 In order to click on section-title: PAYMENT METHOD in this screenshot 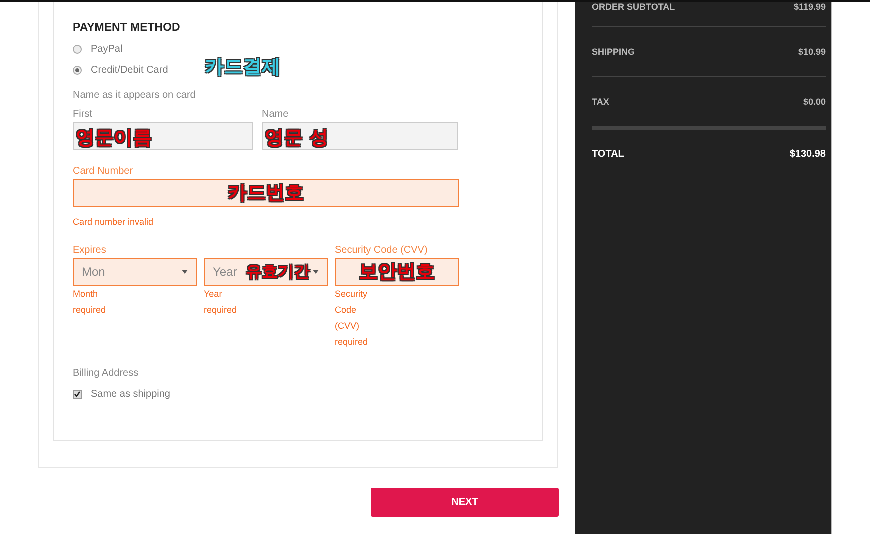, I will do `click(127, 28)`.